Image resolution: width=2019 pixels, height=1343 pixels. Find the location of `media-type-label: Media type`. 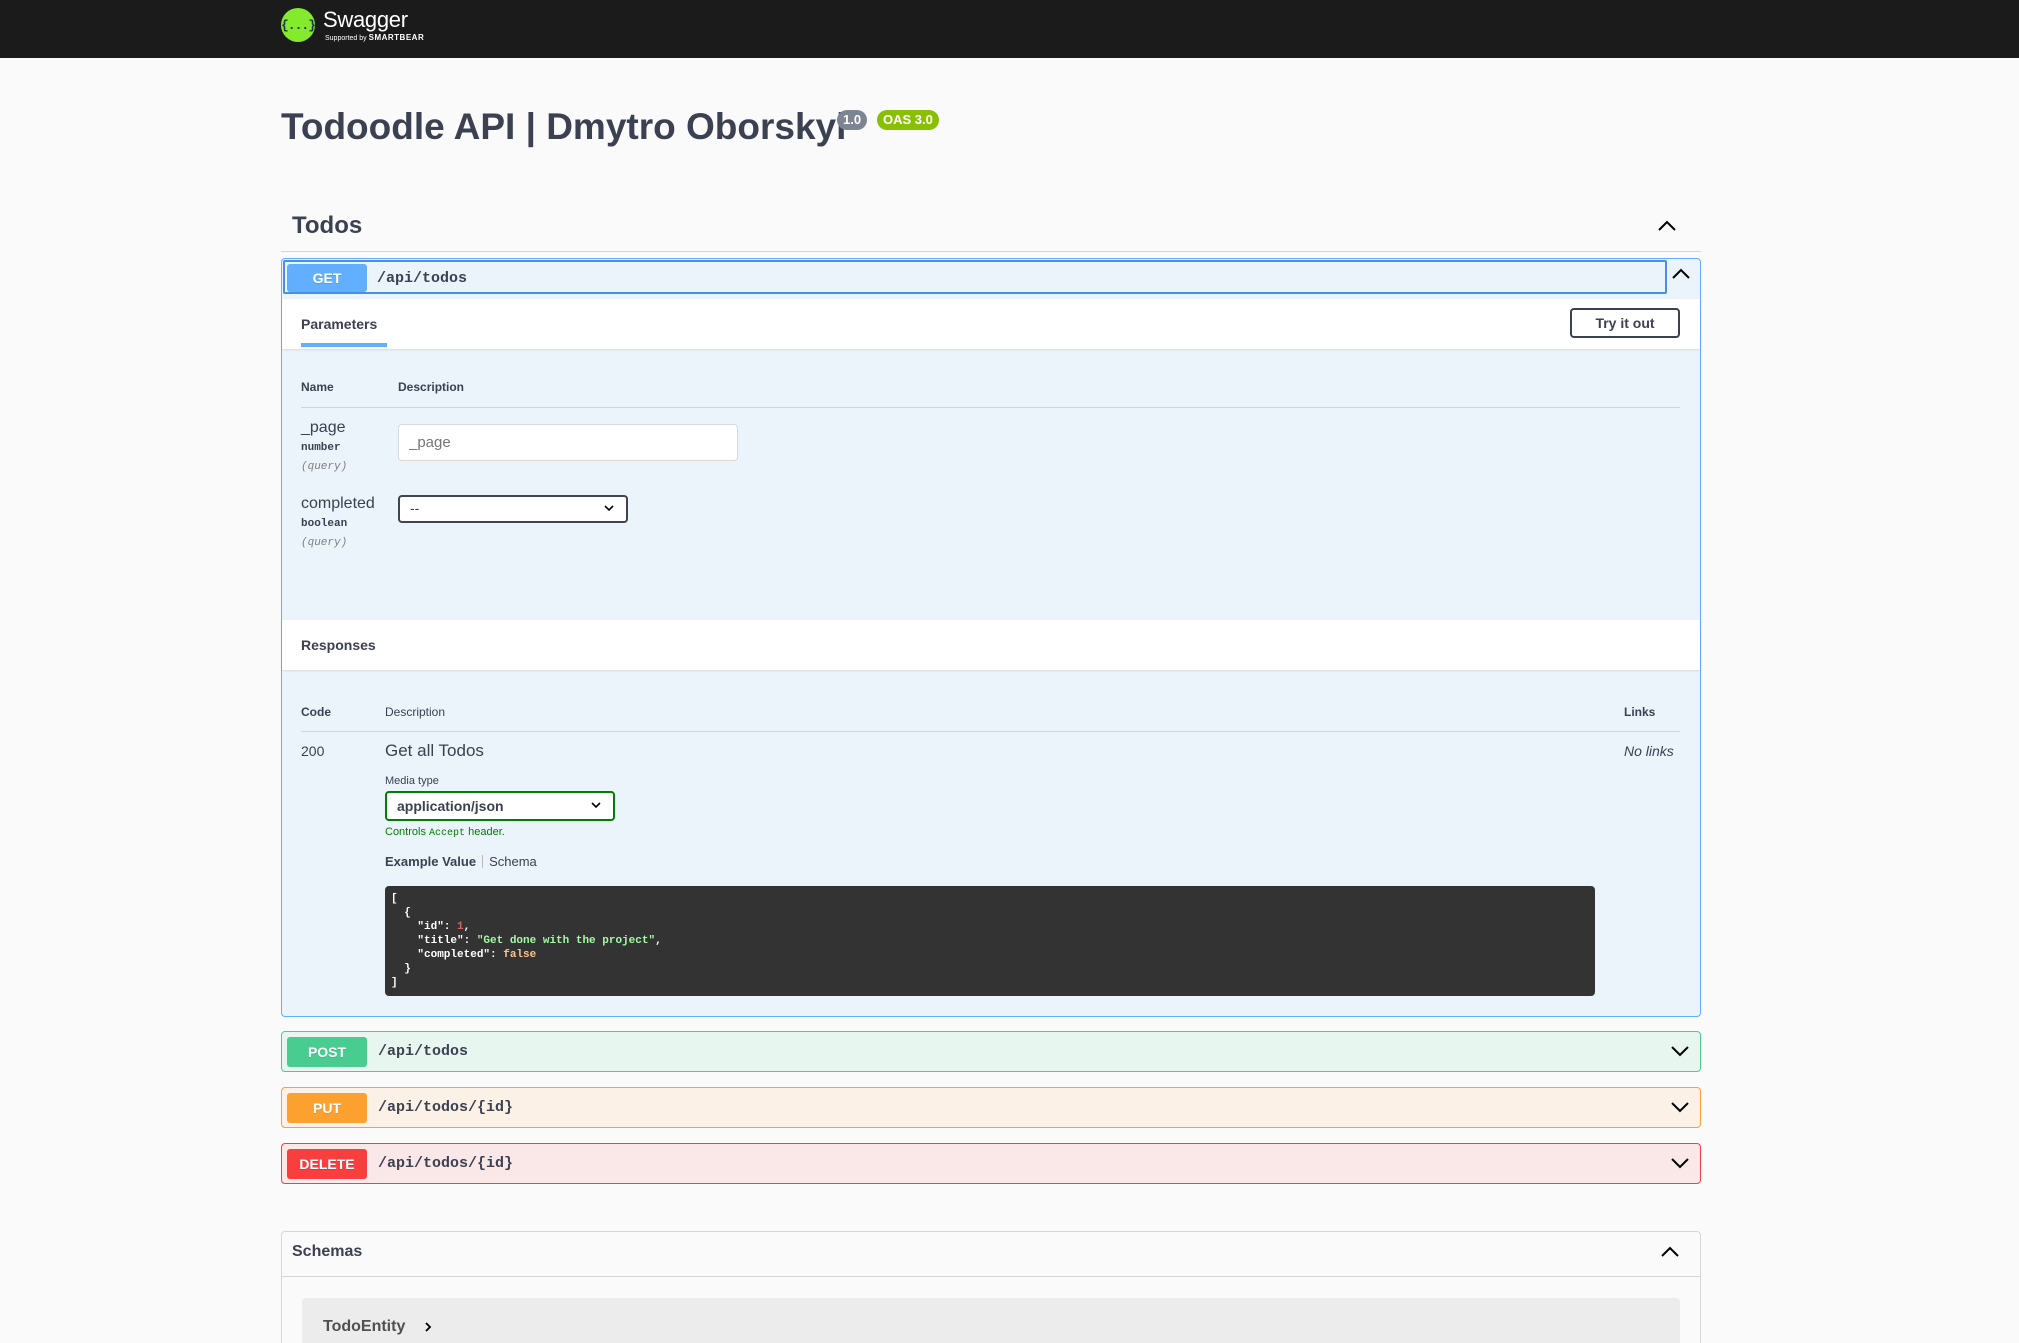

media-type-label: Media type is located at coordinates (412, 781).